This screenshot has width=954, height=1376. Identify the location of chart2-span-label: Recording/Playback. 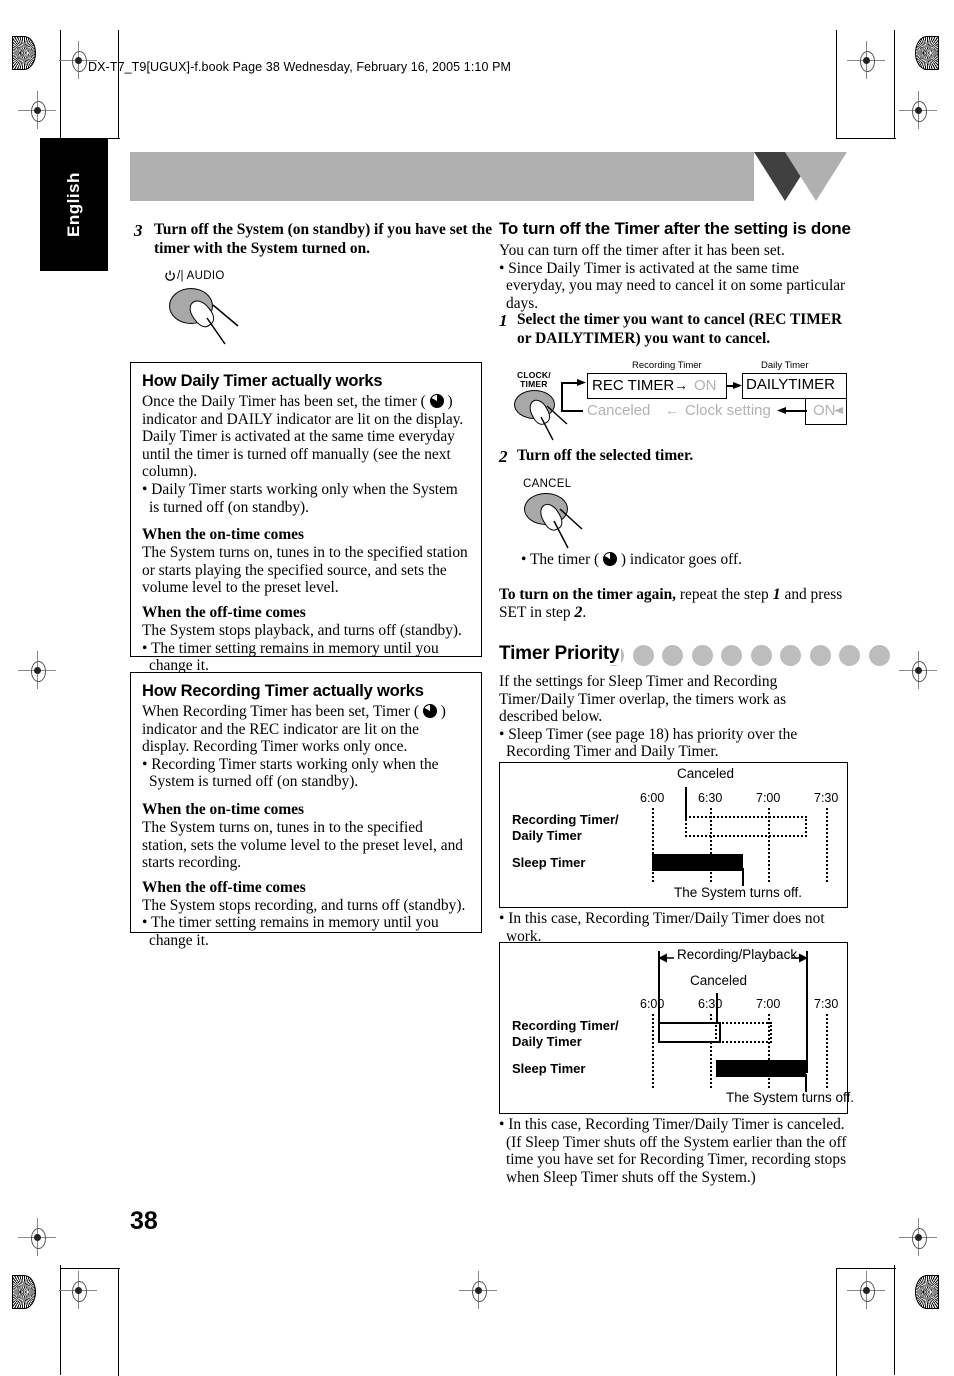
(737, 954).